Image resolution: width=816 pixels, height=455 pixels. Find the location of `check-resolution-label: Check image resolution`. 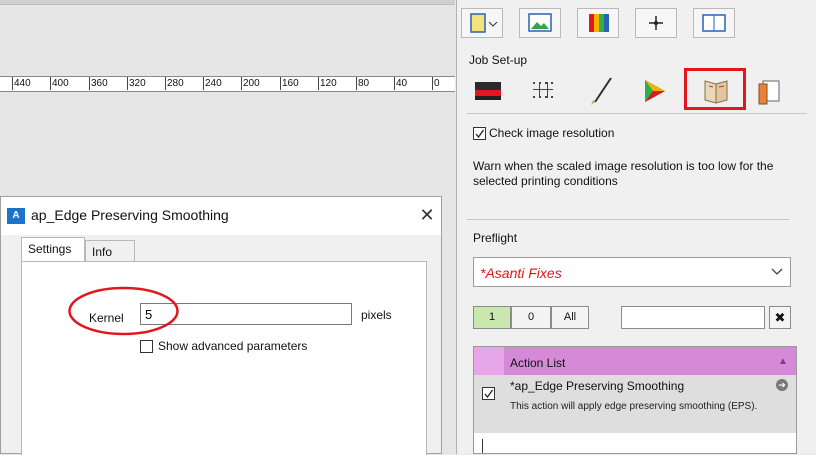

check-resolution-label: Check image resolution is located at coordinates (552, 133).